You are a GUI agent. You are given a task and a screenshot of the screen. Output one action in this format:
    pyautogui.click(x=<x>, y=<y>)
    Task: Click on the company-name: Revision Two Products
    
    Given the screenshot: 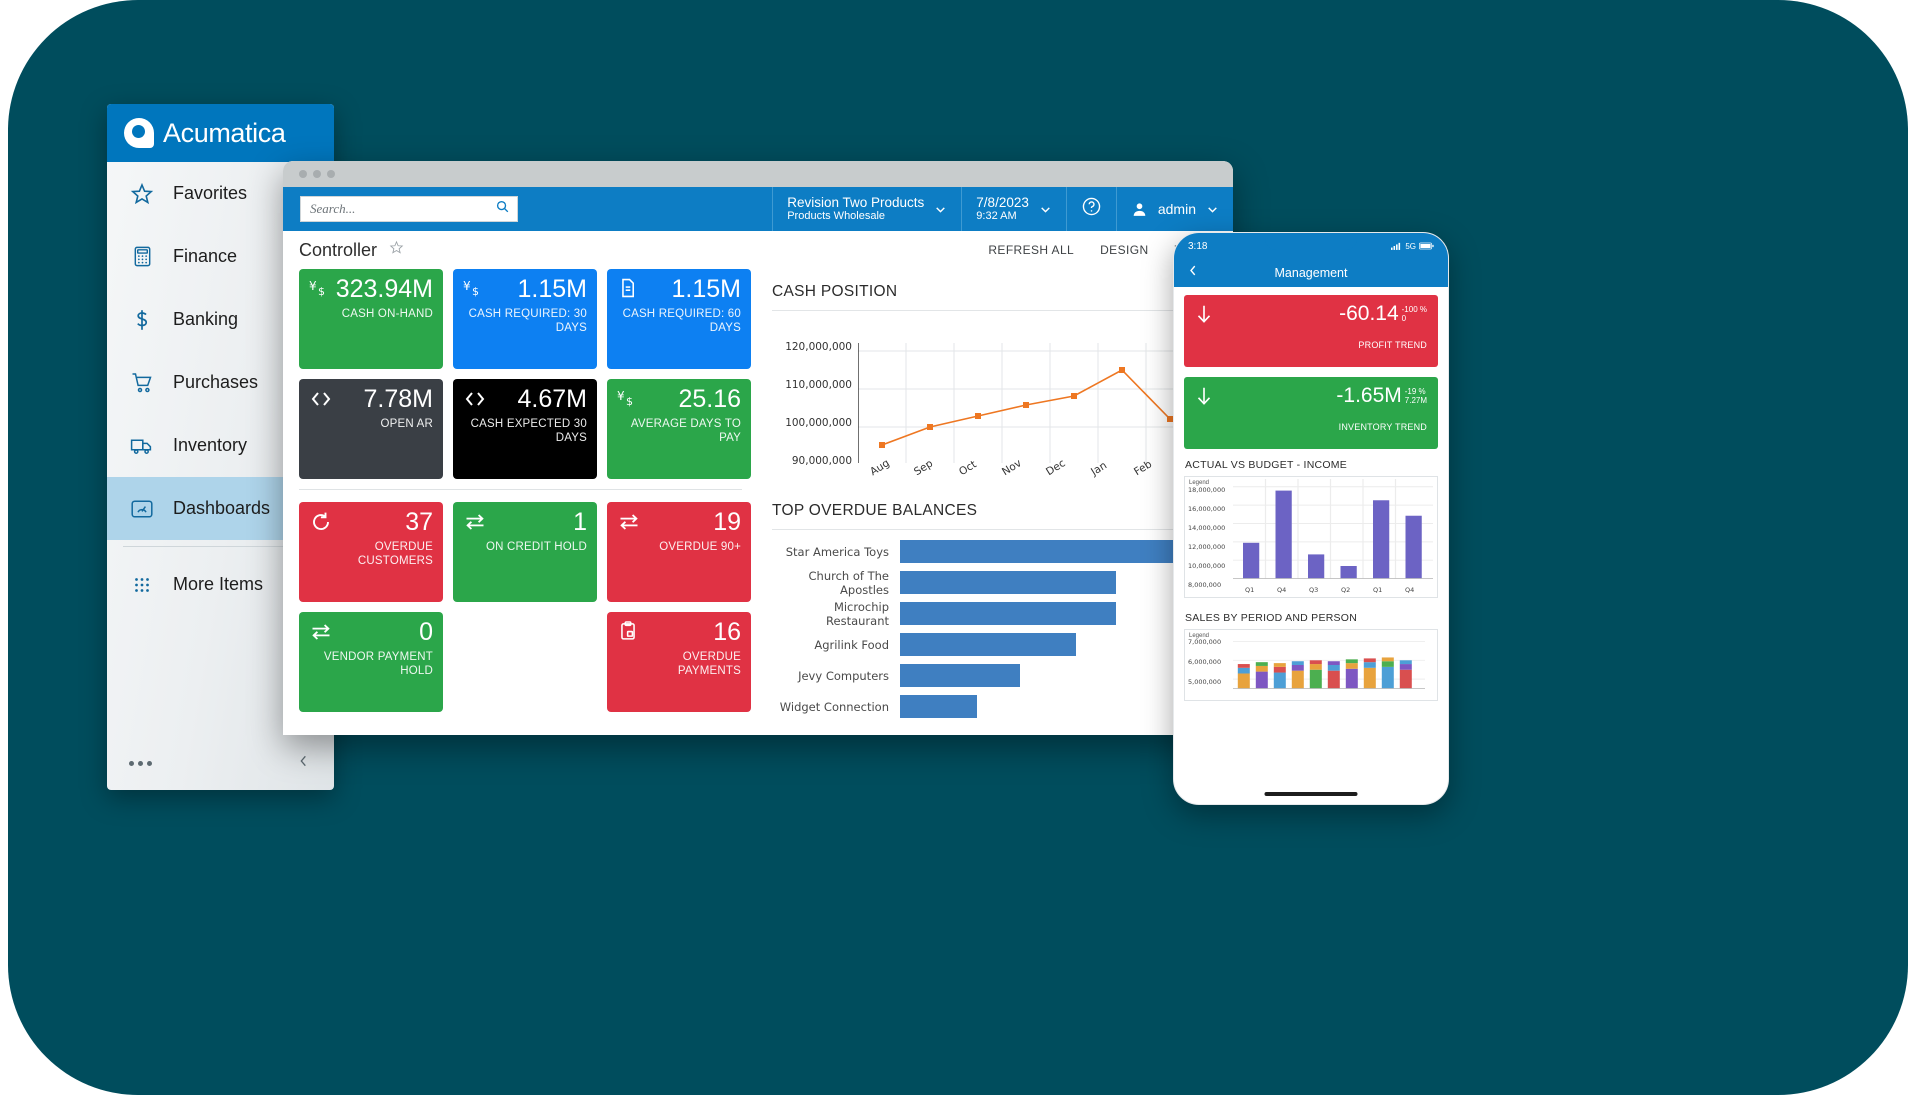 What is the action you would take?
    pyautogui.click(x=856, y=202)
    